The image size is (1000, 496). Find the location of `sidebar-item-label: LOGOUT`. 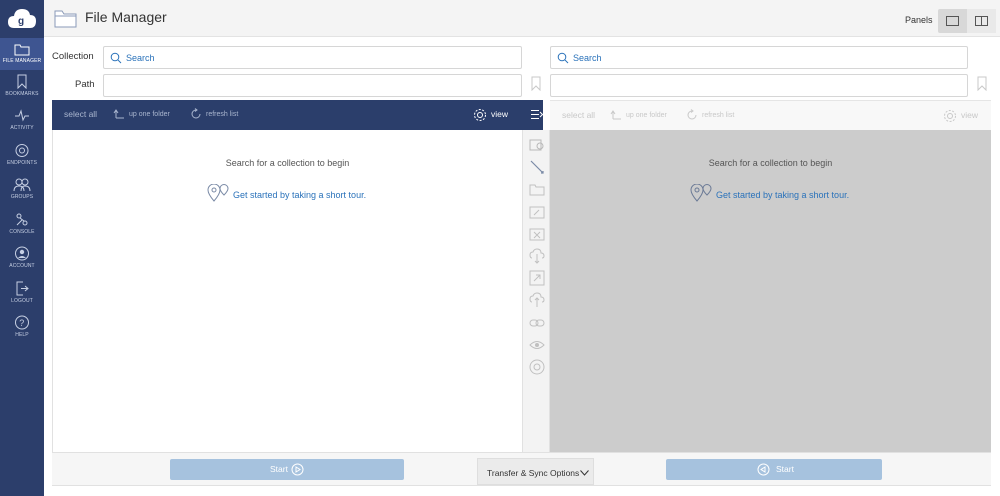

sidebar-item-label: LOGOUT is located at coordinates (22, 301).